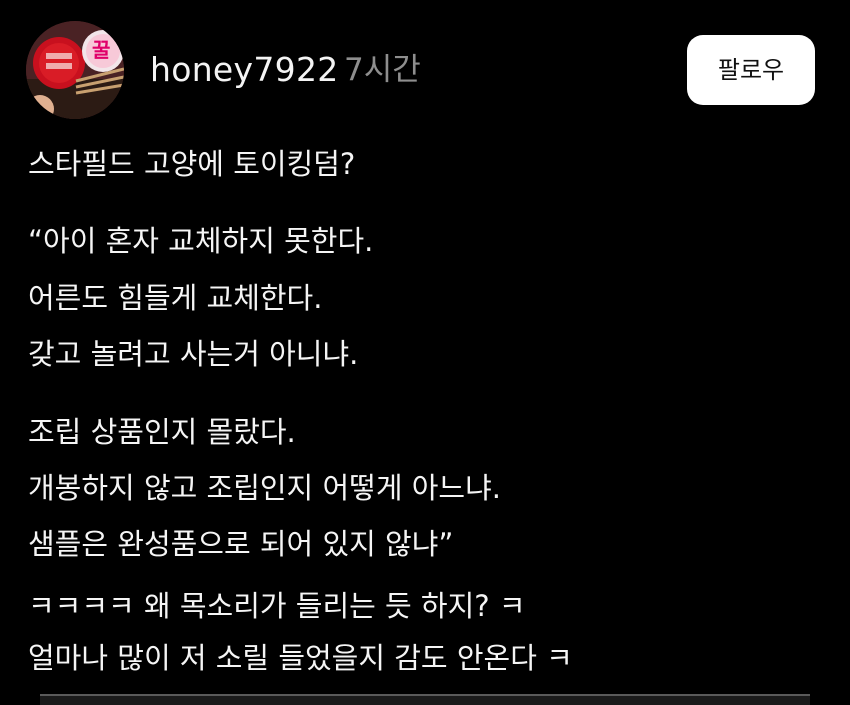 Image resolution: width=850 pixels, height=705 pixels. I want to click on media-preview-edge, so click(425, 699).